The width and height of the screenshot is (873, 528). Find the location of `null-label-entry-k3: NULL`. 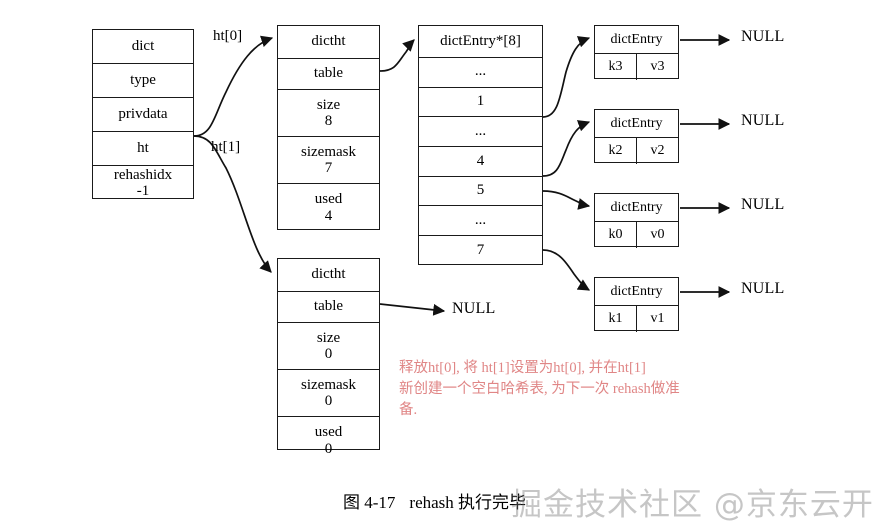

null-label-entry-k3: NULL is located at coordinates (763, 36).